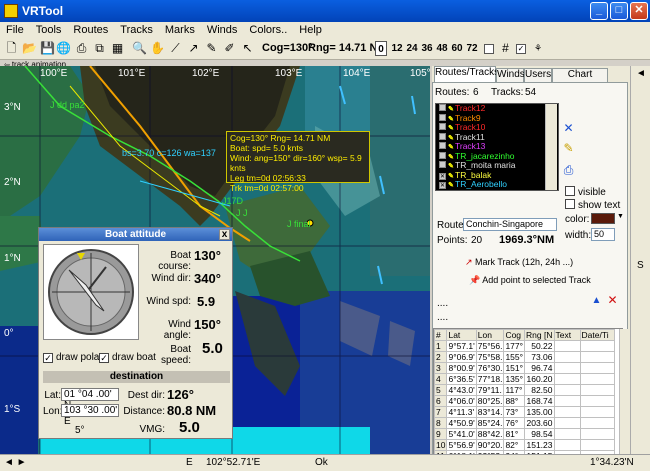 Image resolution: width=650 pixels, height=471 pixels. Describe the element at coordinates (539, 401) in the screenshot. I see `table-cell: 168.74` at that location.